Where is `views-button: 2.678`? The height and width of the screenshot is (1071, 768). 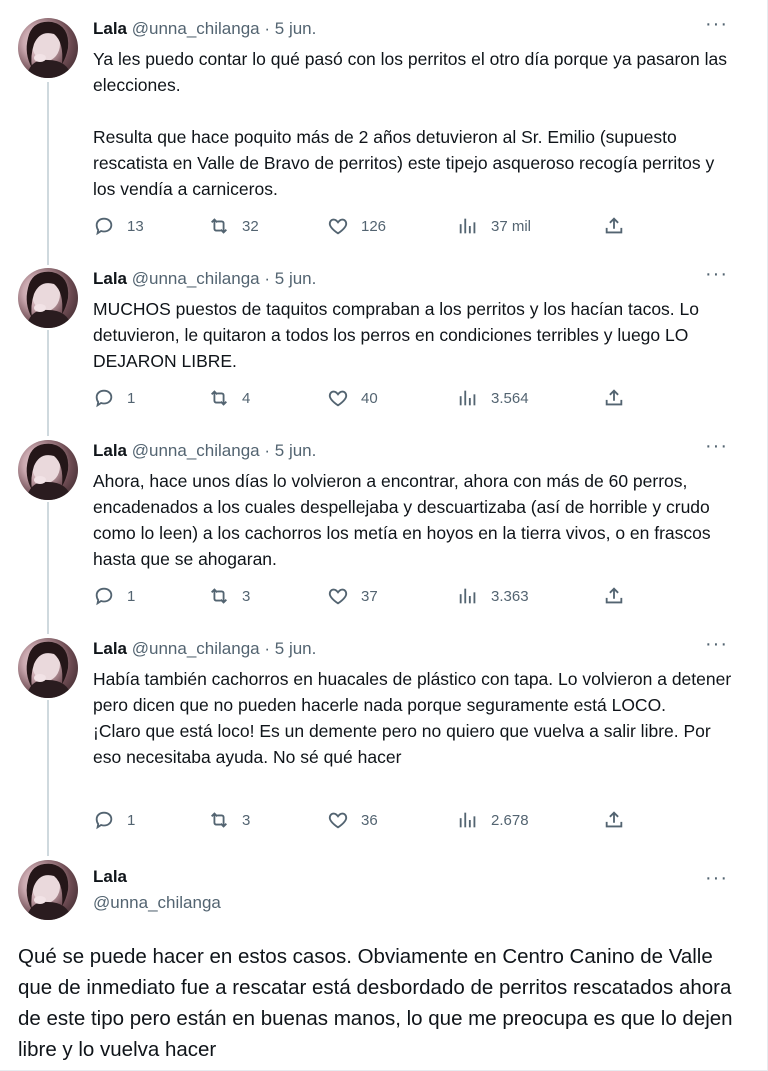 views-button: 2.678 is located at coordinates (493, 820).